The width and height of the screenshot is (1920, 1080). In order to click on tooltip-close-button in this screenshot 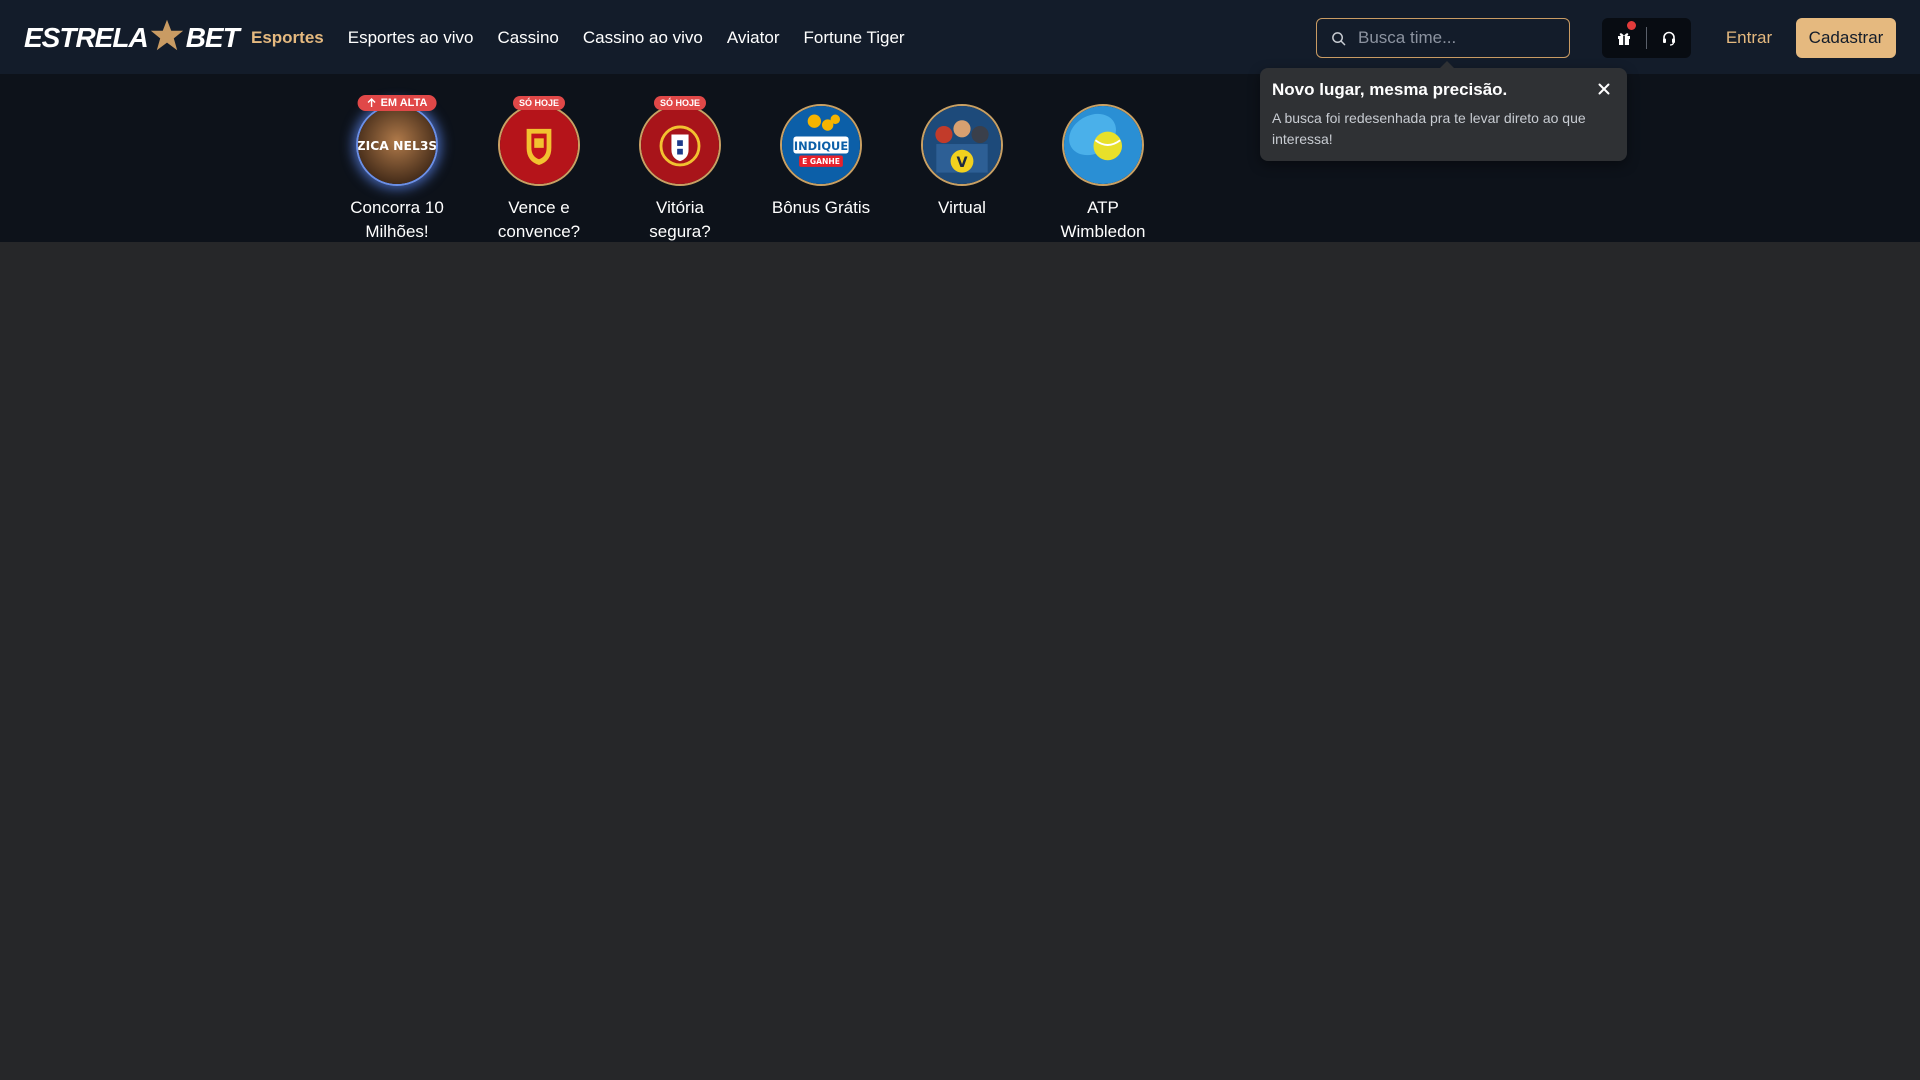, I will do `click(1604, 89)`.